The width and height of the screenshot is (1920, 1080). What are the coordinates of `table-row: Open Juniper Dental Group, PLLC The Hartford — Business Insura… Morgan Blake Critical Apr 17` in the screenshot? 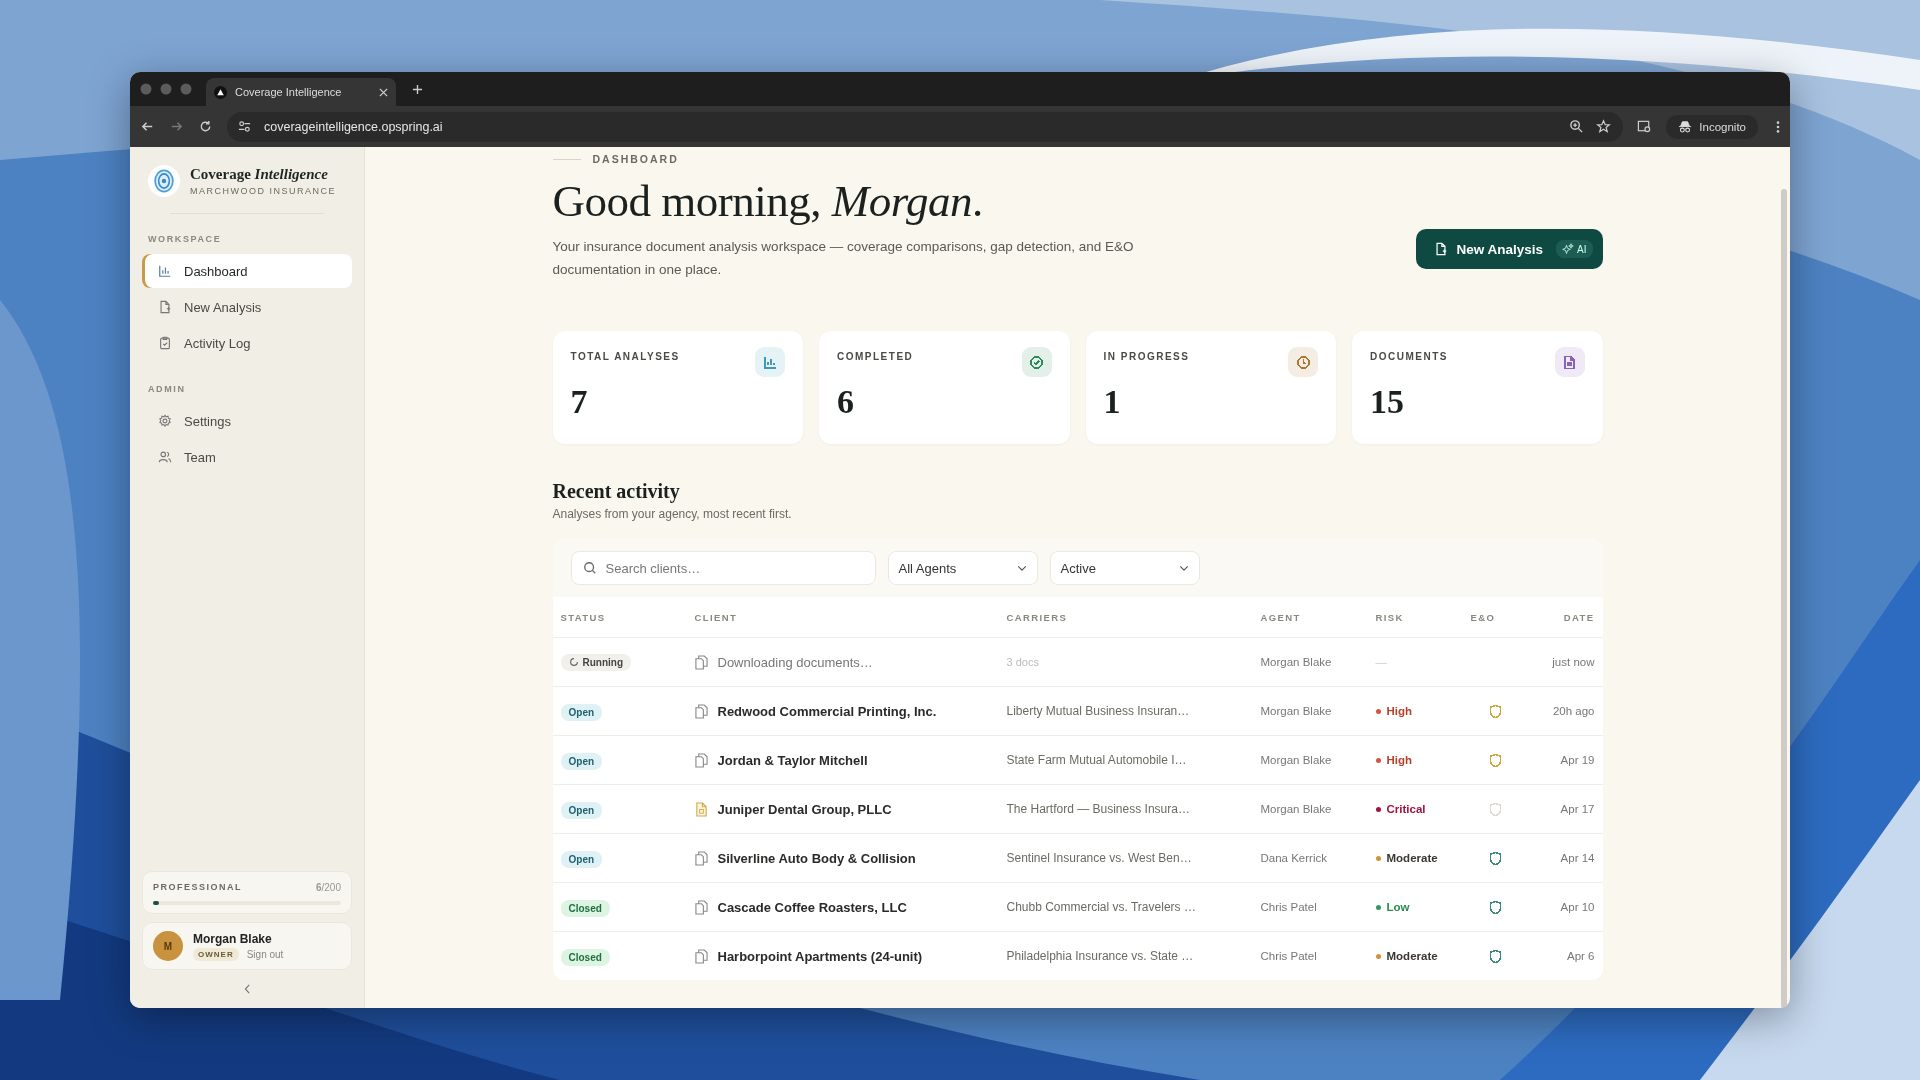 It's located at (1077, 808).